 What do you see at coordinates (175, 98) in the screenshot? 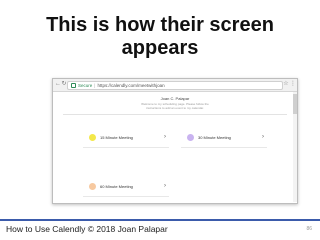
I see `owner-name: Joan C. Palapar` at bounding box center [175, 98].